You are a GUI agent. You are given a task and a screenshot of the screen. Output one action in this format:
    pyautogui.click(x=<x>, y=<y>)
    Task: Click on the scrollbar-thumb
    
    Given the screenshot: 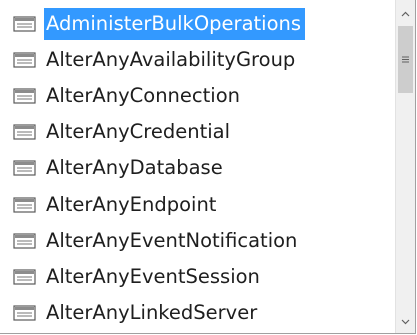 What is the action you would take?
    pyautogui.click(x=405, y=59)
    